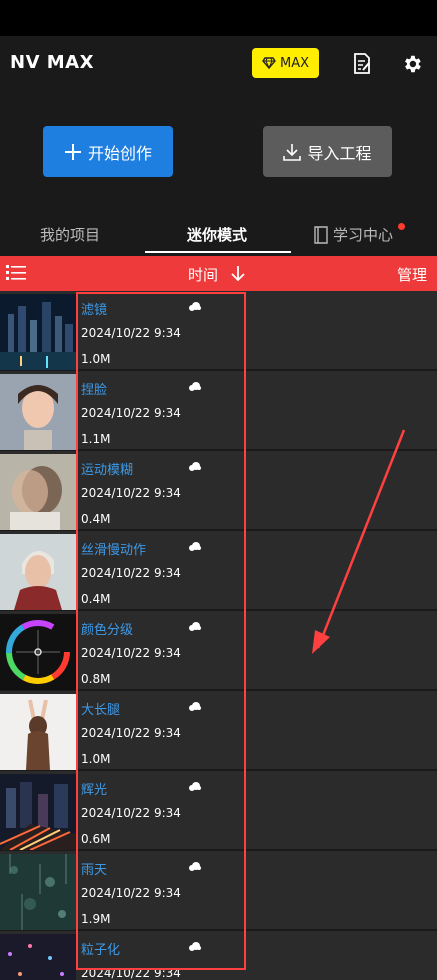  Describe the element at coordinates (101, 950) in the screenshot. I see `project-title: 粒子化` at that location.